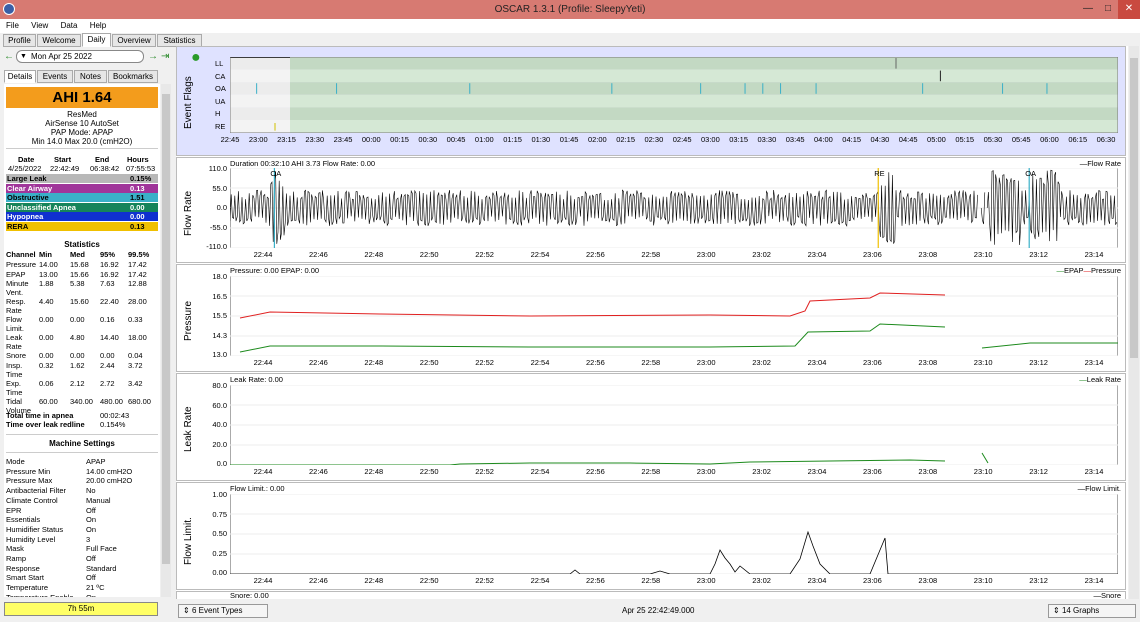 The height and width of the screenshot is (622, 1140). I want to click on event-index-row: Unclassified Apnea 0.00, so click(82, 207).